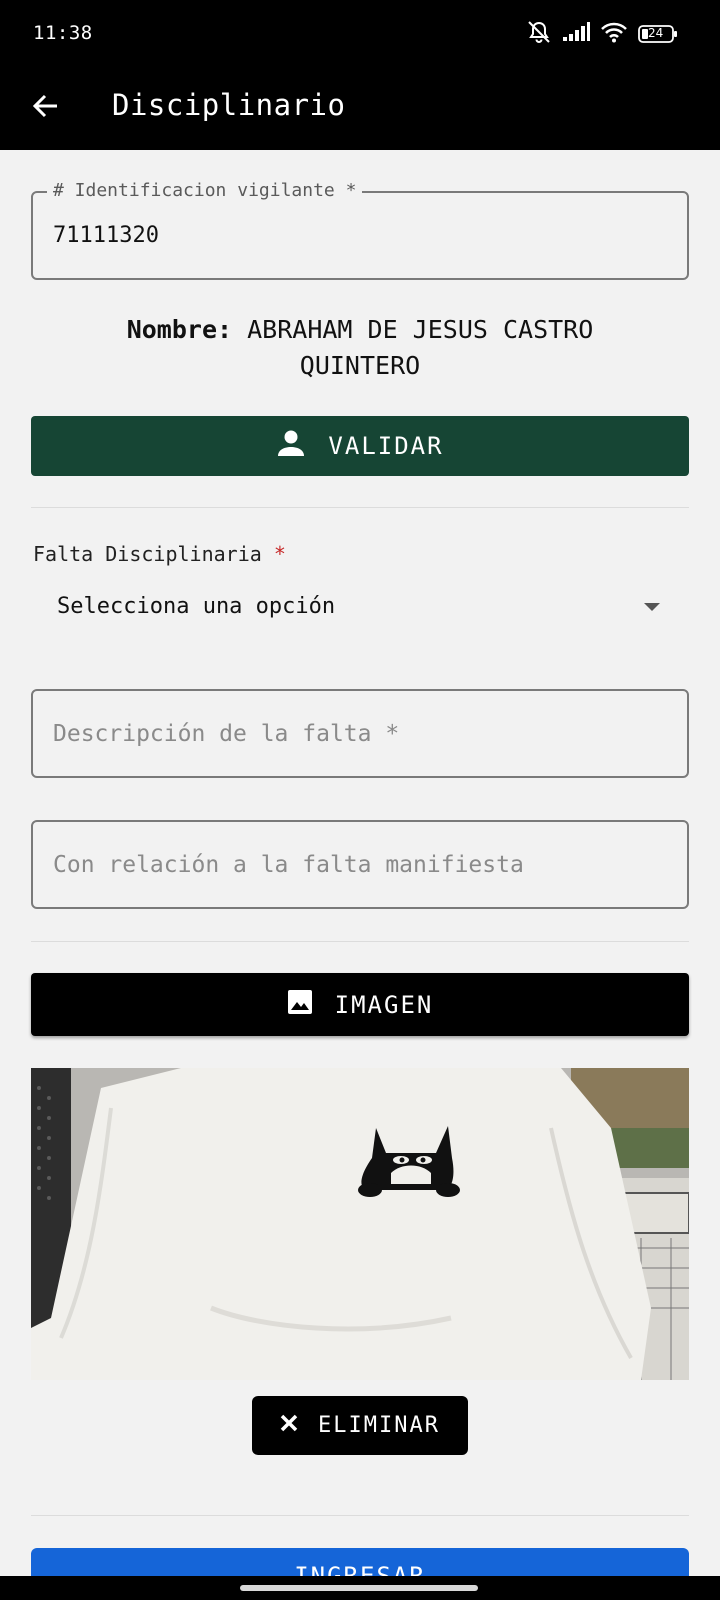 Image resolution: width=720 pixels, height=1600 pixels. Describe the element at coordinates (300, 1005) in the screenshot. I see `image-icon` at that location.